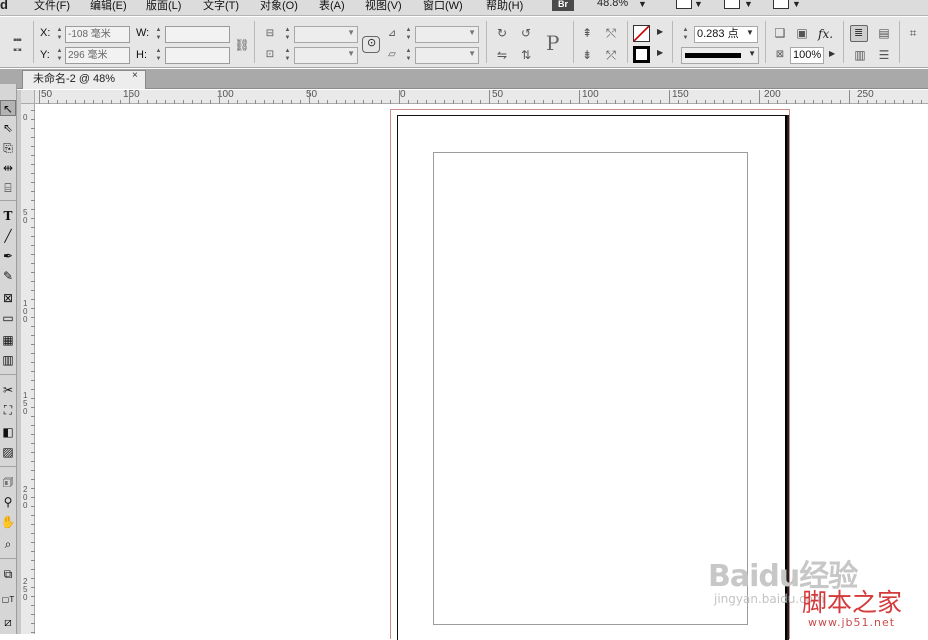 The height and width of the screenshot is (640, 928). What do you see at coordinates (312, 94) in the screenshot?
I see `ruler-label: 50` at bounding box center [312, 94].